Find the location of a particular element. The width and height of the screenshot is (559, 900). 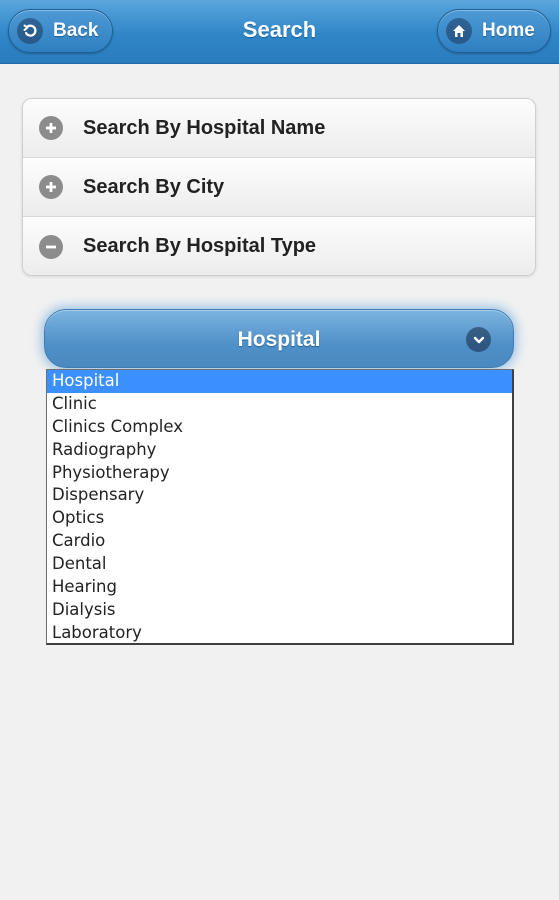

option-clinics-complex: Clinics Complex is located at coordinates (279, 427).